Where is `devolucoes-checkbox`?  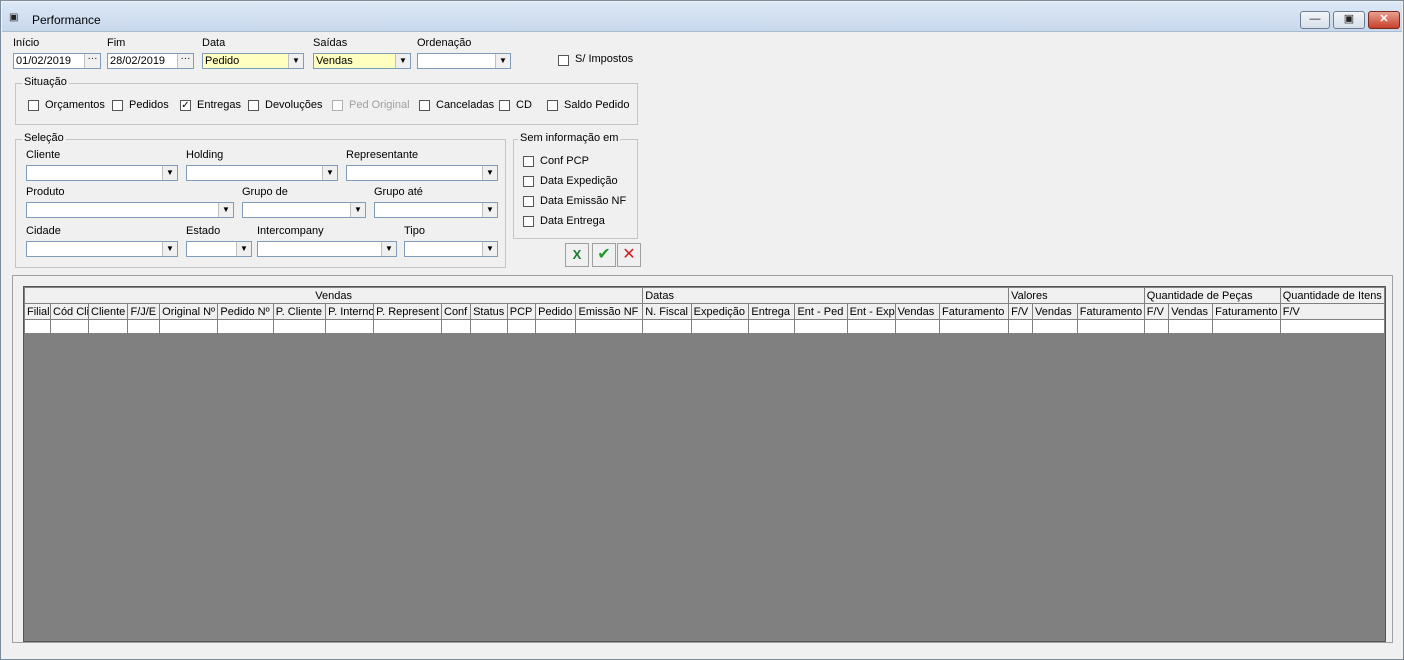 devolucoes-checkbox is located at coordinates (253, 105).